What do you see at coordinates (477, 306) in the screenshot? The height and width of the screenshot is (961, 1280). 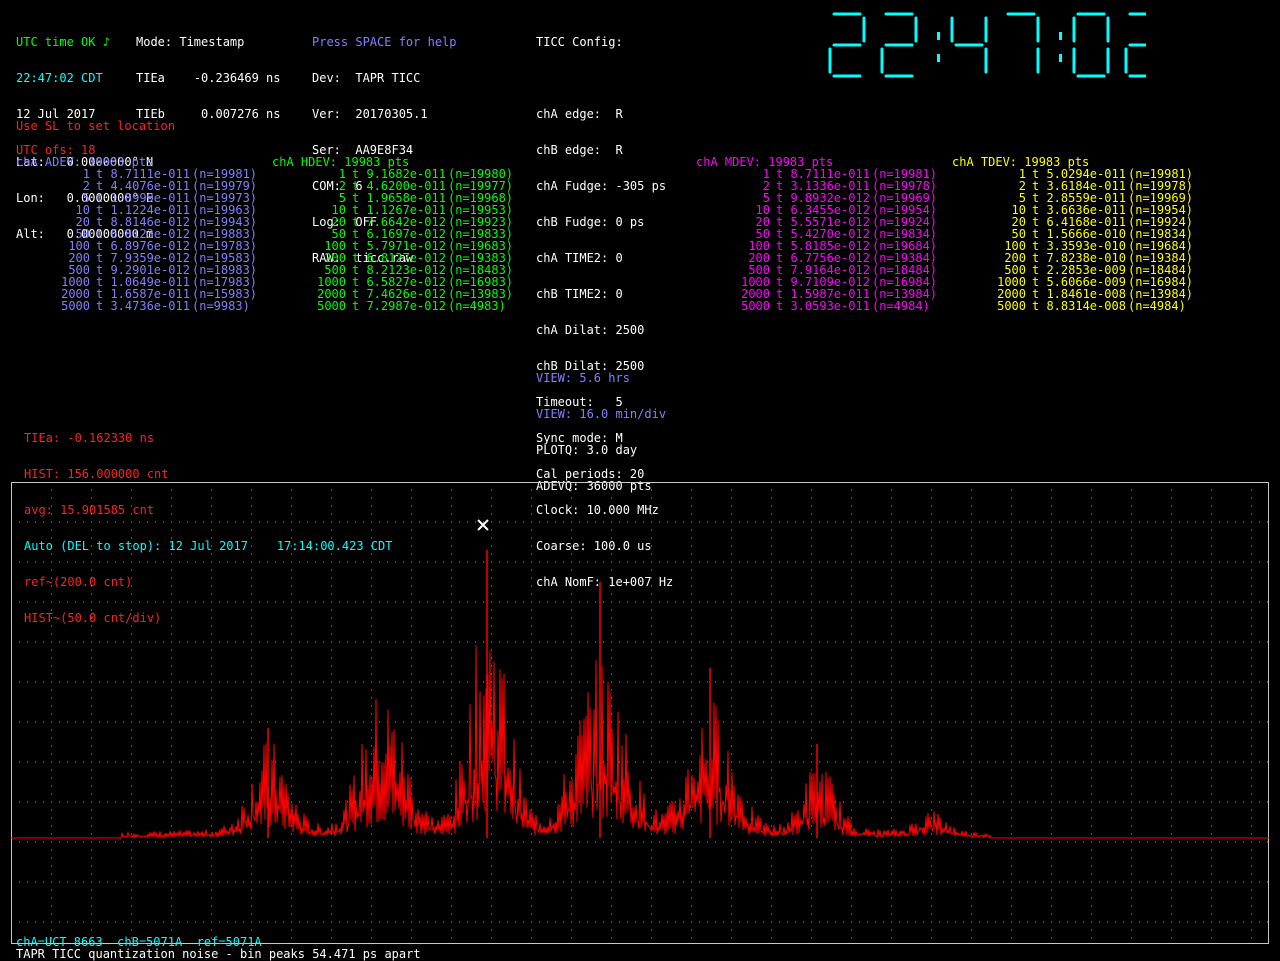 I see `count-cell: (n=4983)` at bounding box center [477, 306].